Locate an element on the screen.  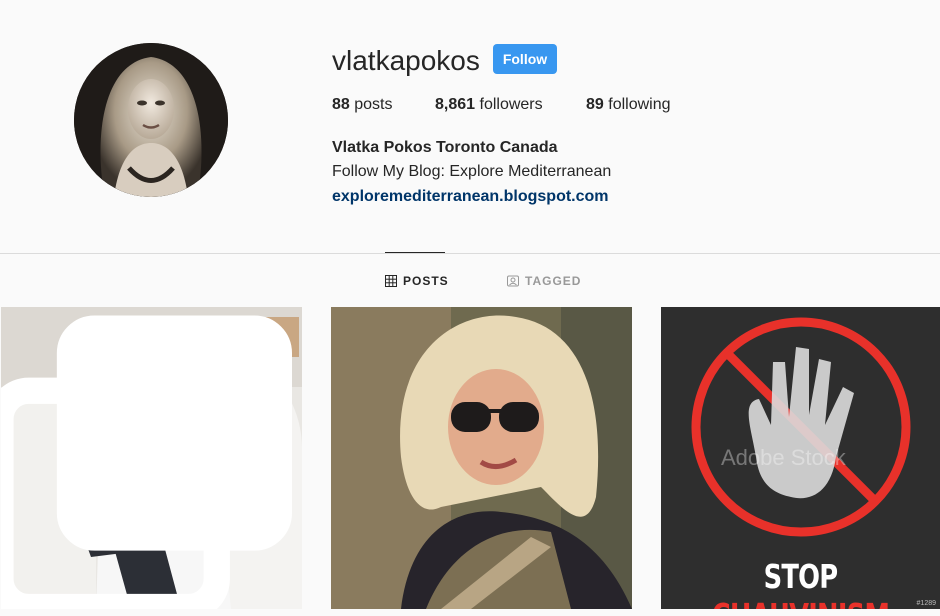
posts-count-label: posts is located at coordinates (373, 104).